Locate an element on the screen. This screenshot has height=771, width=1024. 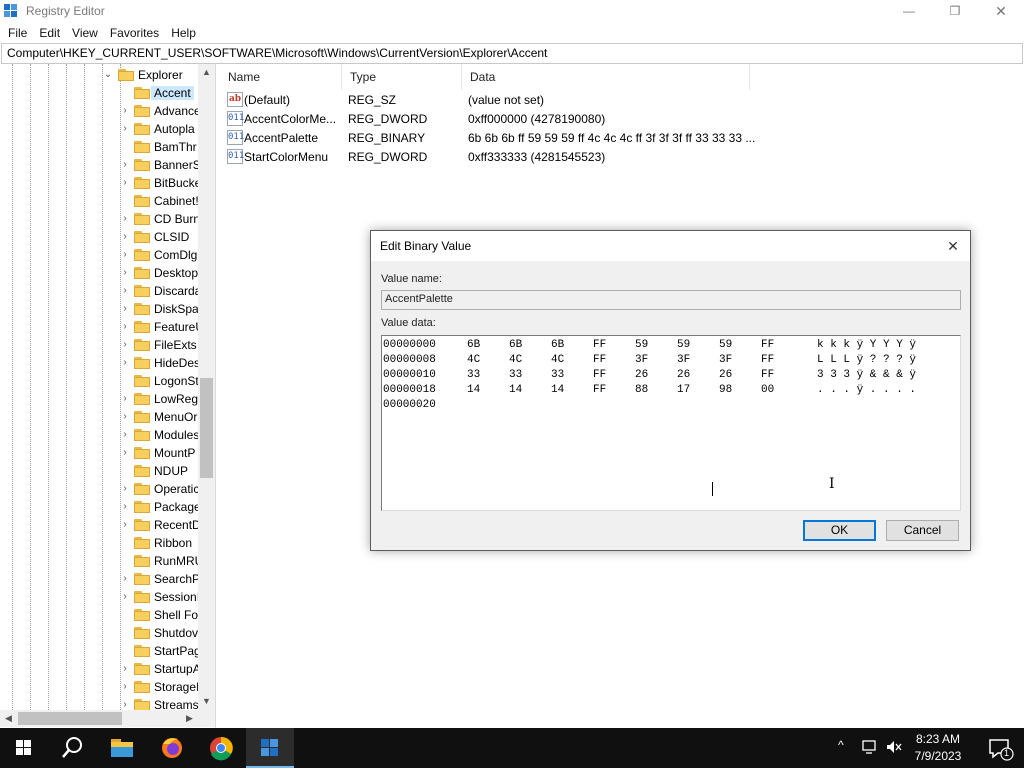
tree-item: › Desktop is located at coordinates (99, 273).